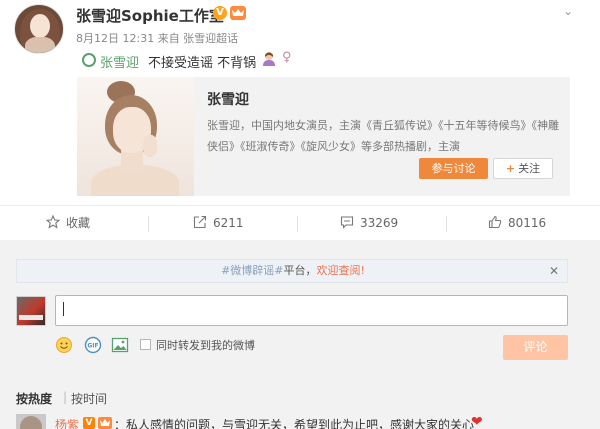 The height and width of the screenshot is (429, 600). Describe the element at coordinates (157, 38) in the screenshot. I see `post-meta: 8月12日 12:31 来自 张雪迎超话` at that location.